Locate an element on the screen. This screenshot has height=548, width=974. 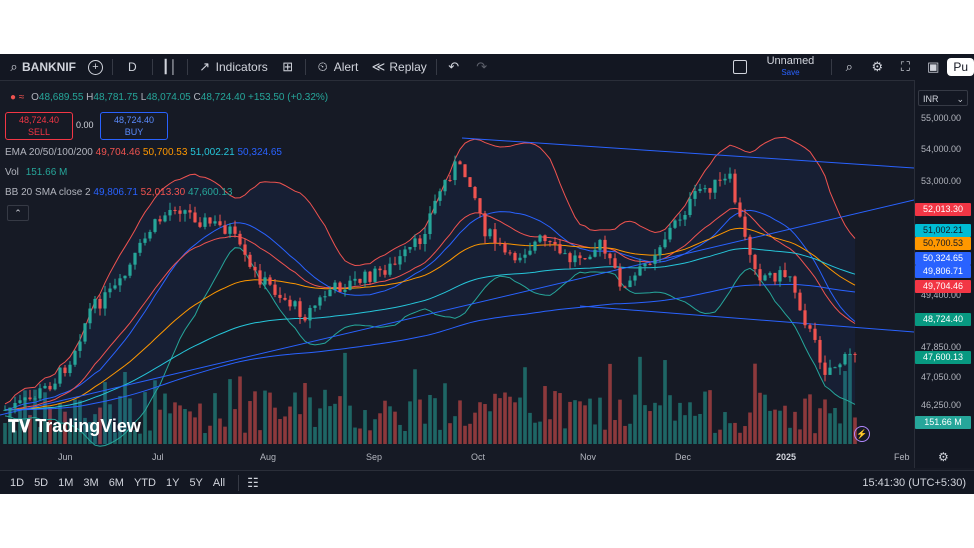
date-range-icon: ☷ is located at coordinates (253, 483).